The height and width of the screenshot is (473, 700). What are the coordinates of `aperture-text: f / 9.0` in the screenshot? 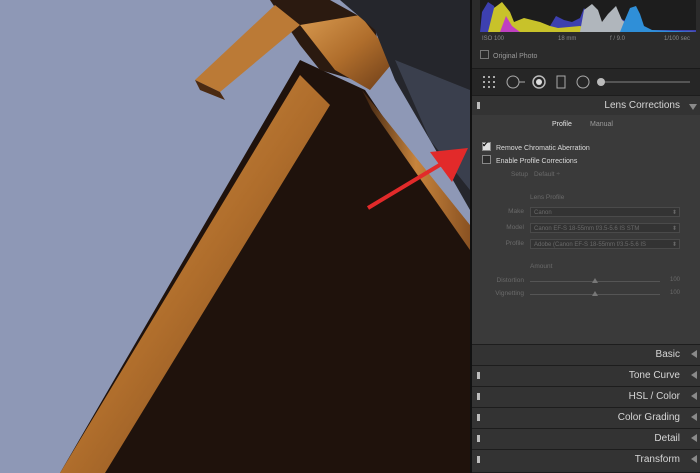 It's located at (618, 39).